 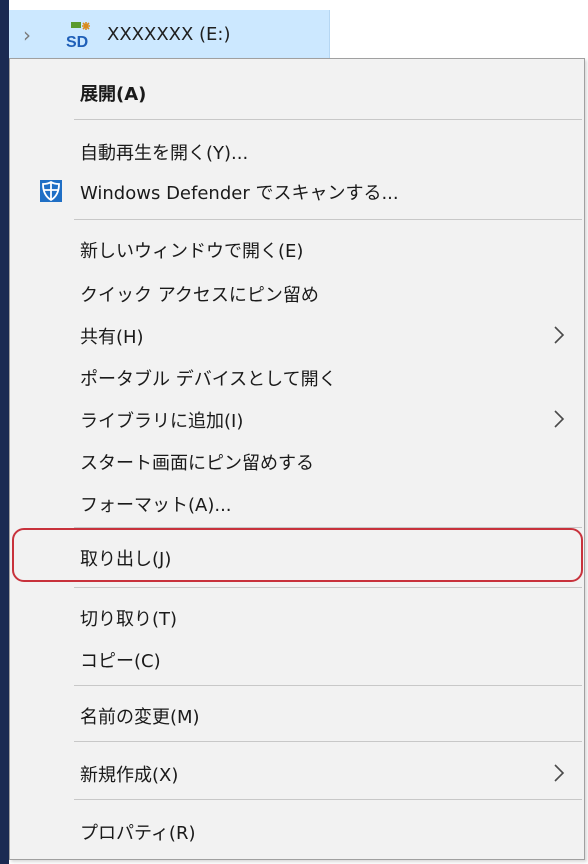 What do you see at coordinates (297, 92) in the screenshot?
I see `menu-item-expand: 展開(A)` at bounding box center [297, 92].